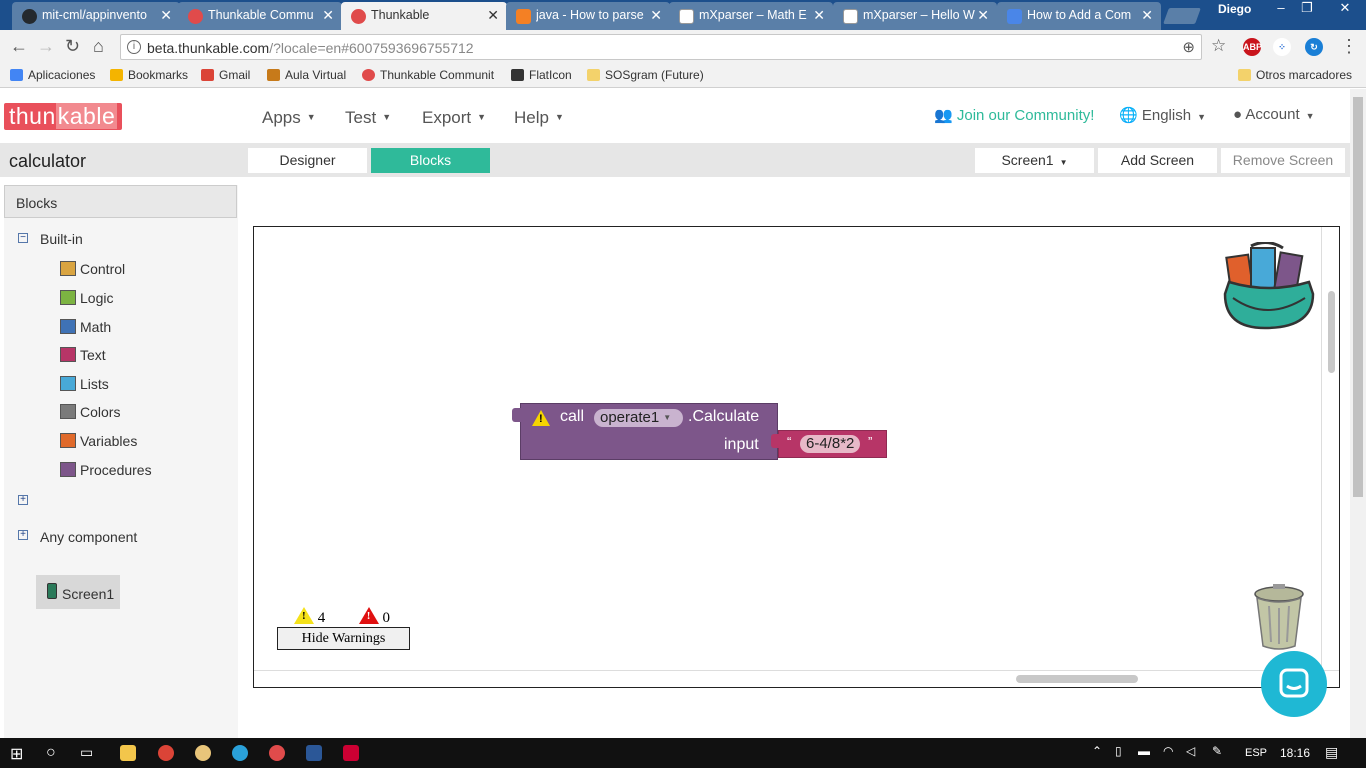 The height and width of the screenshot is (768, 1366). Describe the element at coordinates (306, 75) in the screenshot. I see `bookmark-item: Aula Virtual` at that location.